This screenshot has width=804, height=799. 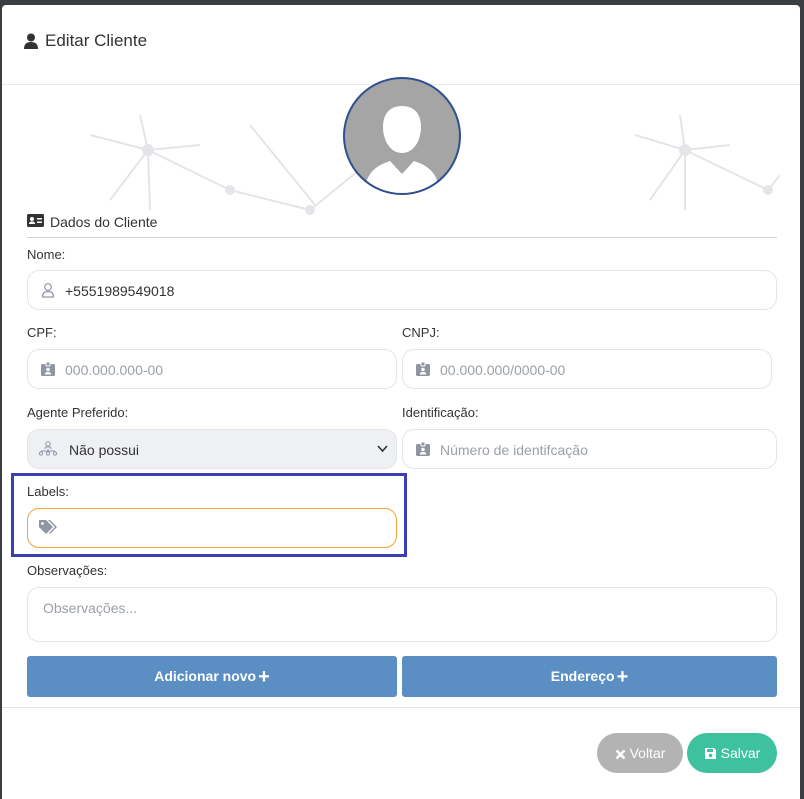 What do you see at coordinates (587, 369) in the screenshot?
I see `cnpj-input: 00.000.000/0000-00` at bounding box center [587, 369].